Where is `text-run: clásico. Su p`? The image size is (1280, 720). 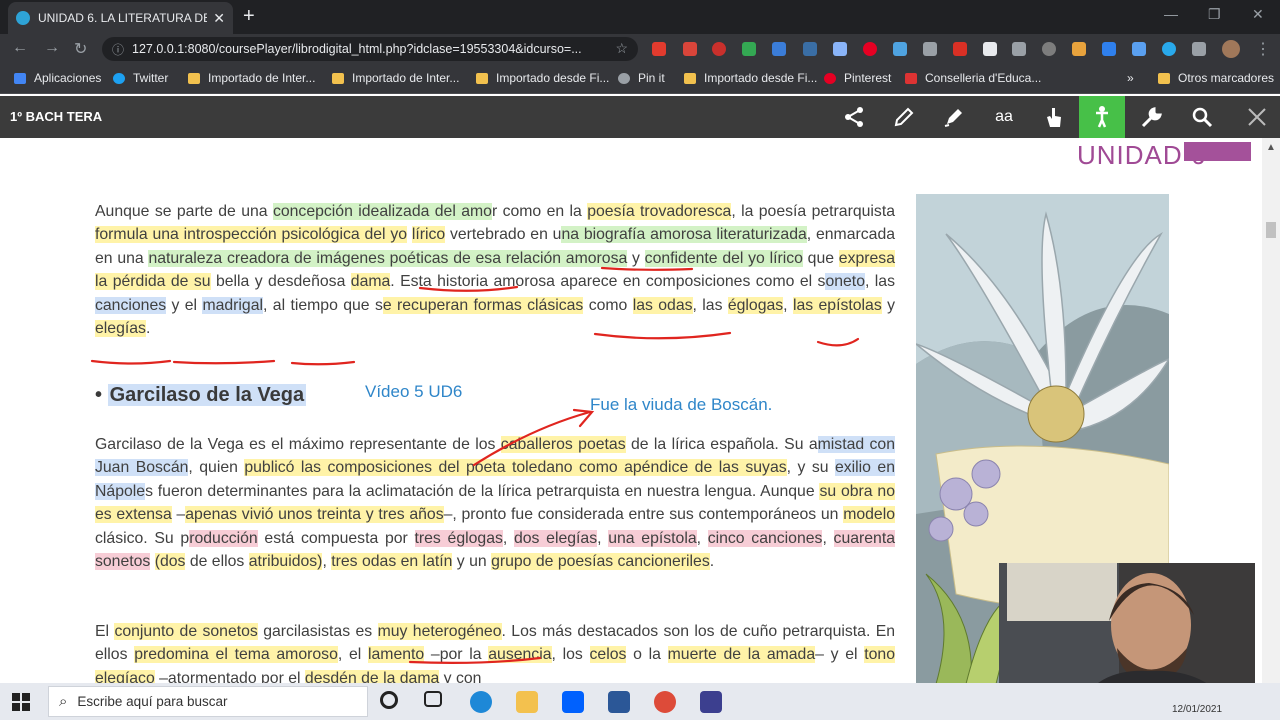
text-run: clásico. Su p is located at coordinates (142, 538).